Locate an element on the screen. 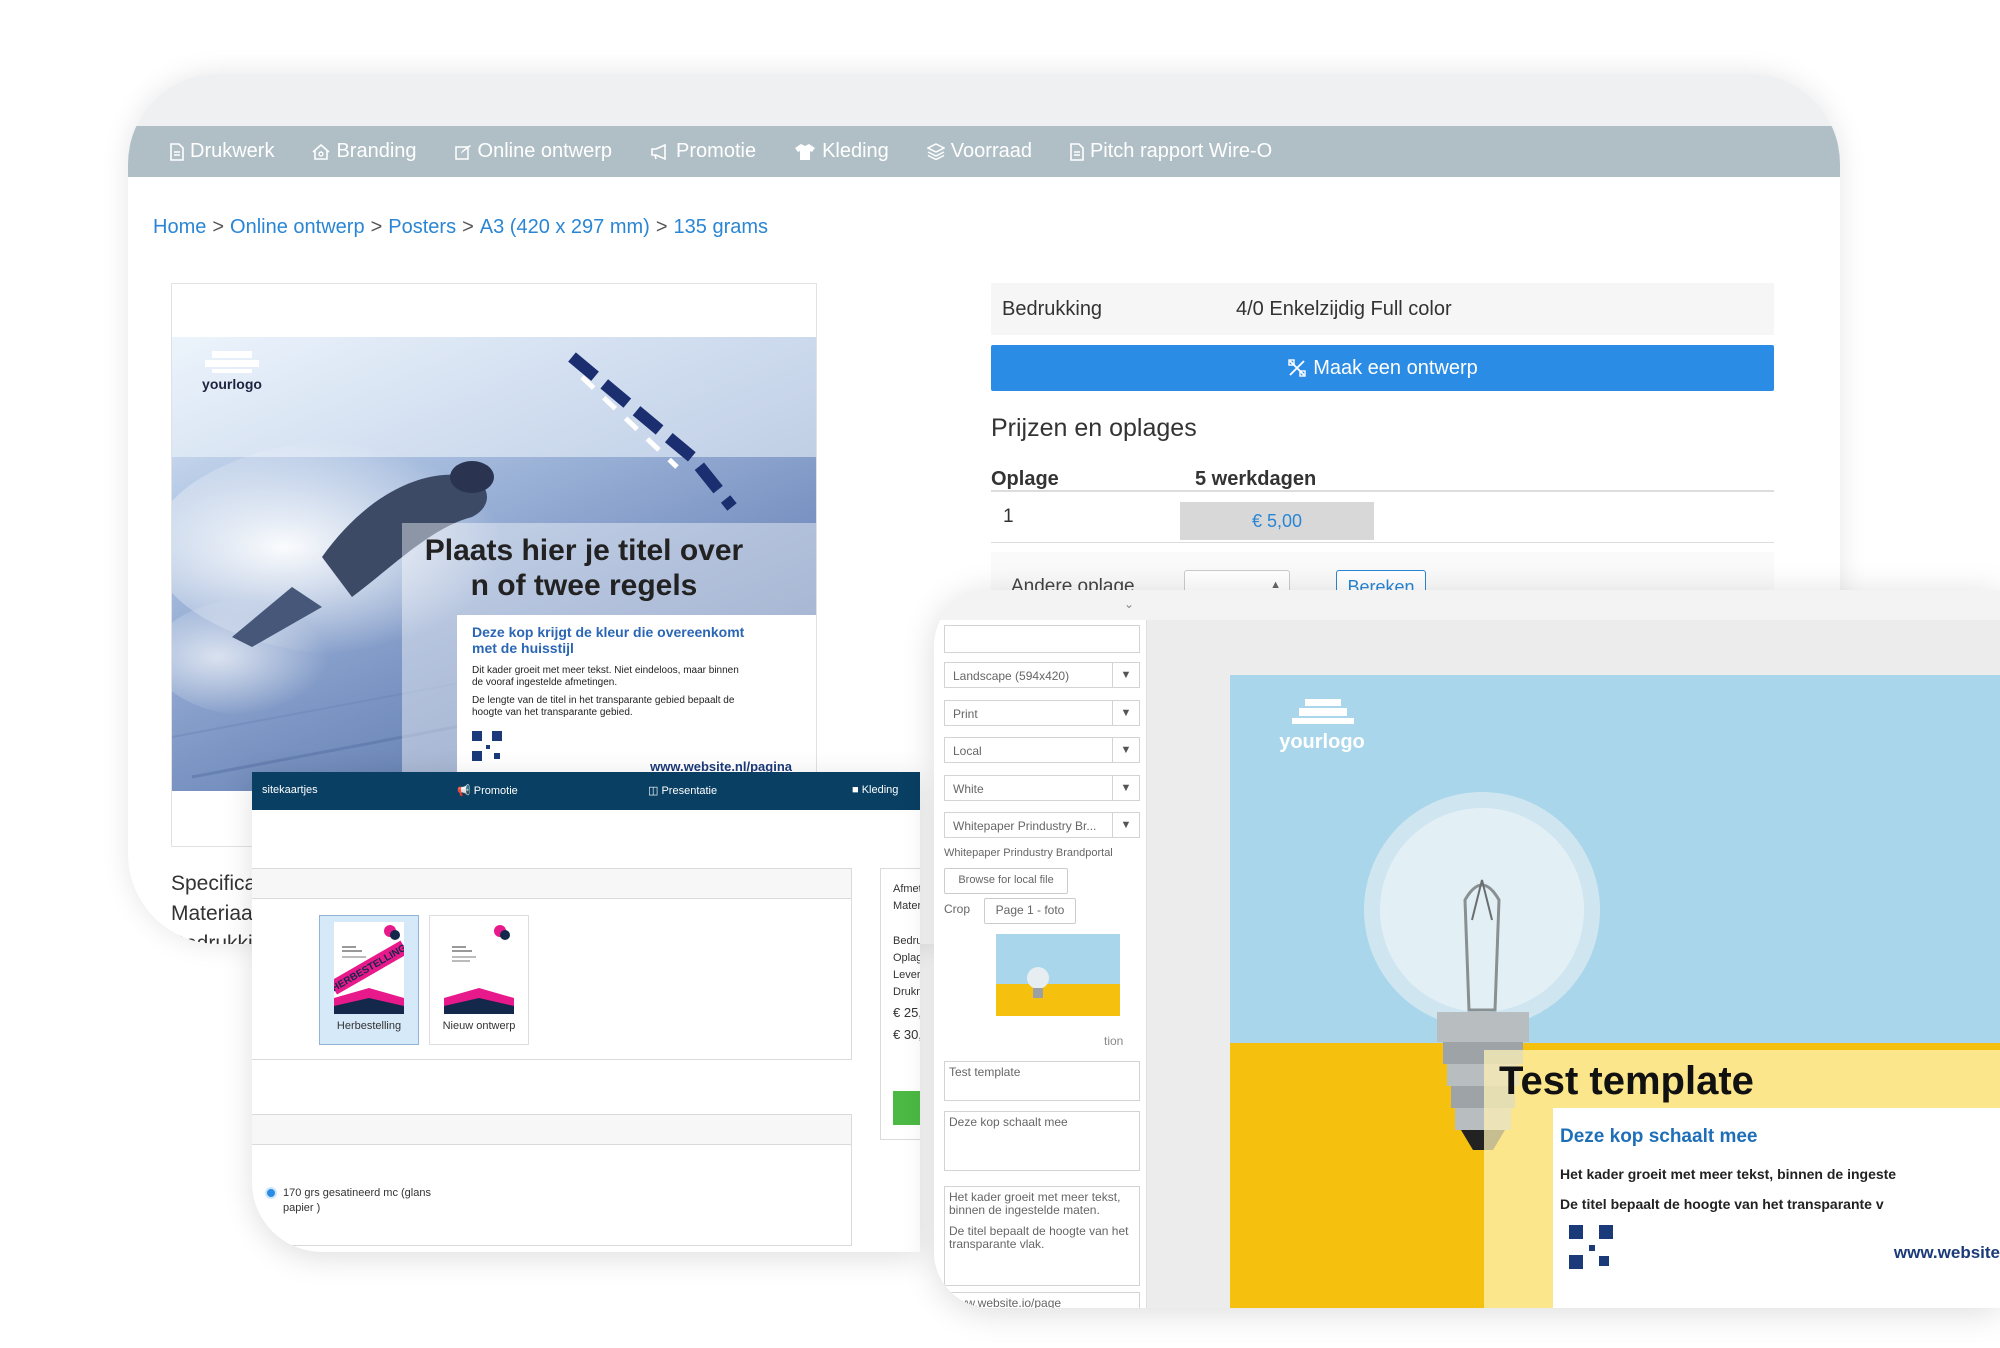  breadcrumb-a3: A3 (420 x 297 mm) is located at coordinates (565, 227).